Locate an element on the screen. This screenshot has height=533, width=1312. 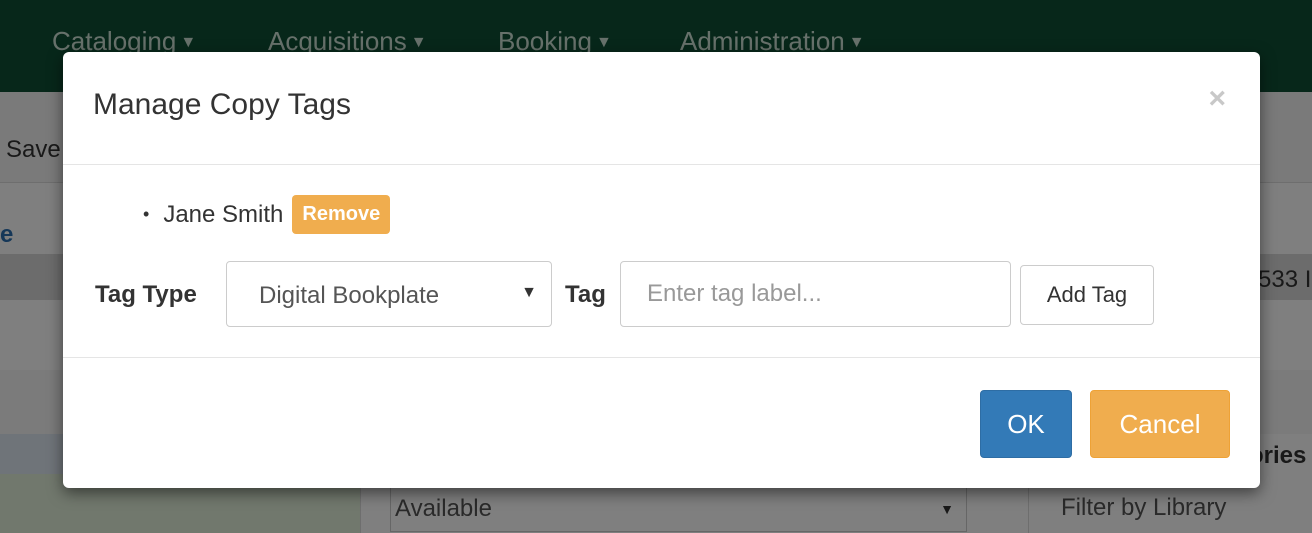
tag-label: Tag is located at coordinates (585, 294).